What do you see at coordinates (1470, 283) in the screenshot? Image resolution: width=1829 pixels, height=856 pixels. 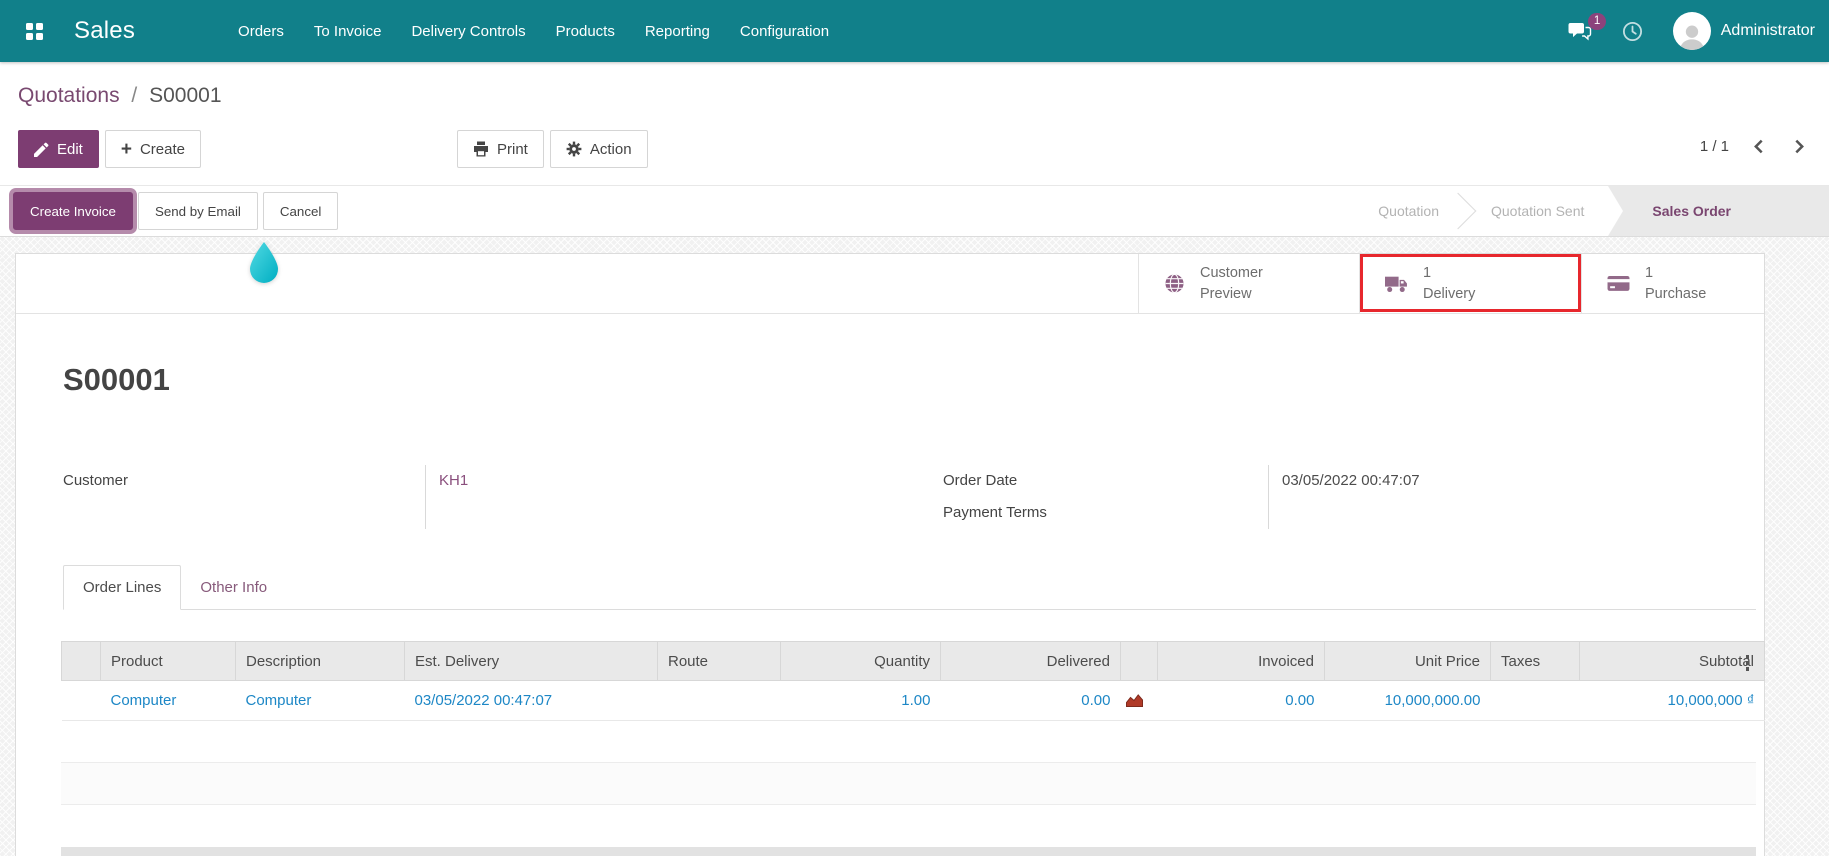 I see `delivery-button: 1 Delivery` at bounding box center [1470, 283].